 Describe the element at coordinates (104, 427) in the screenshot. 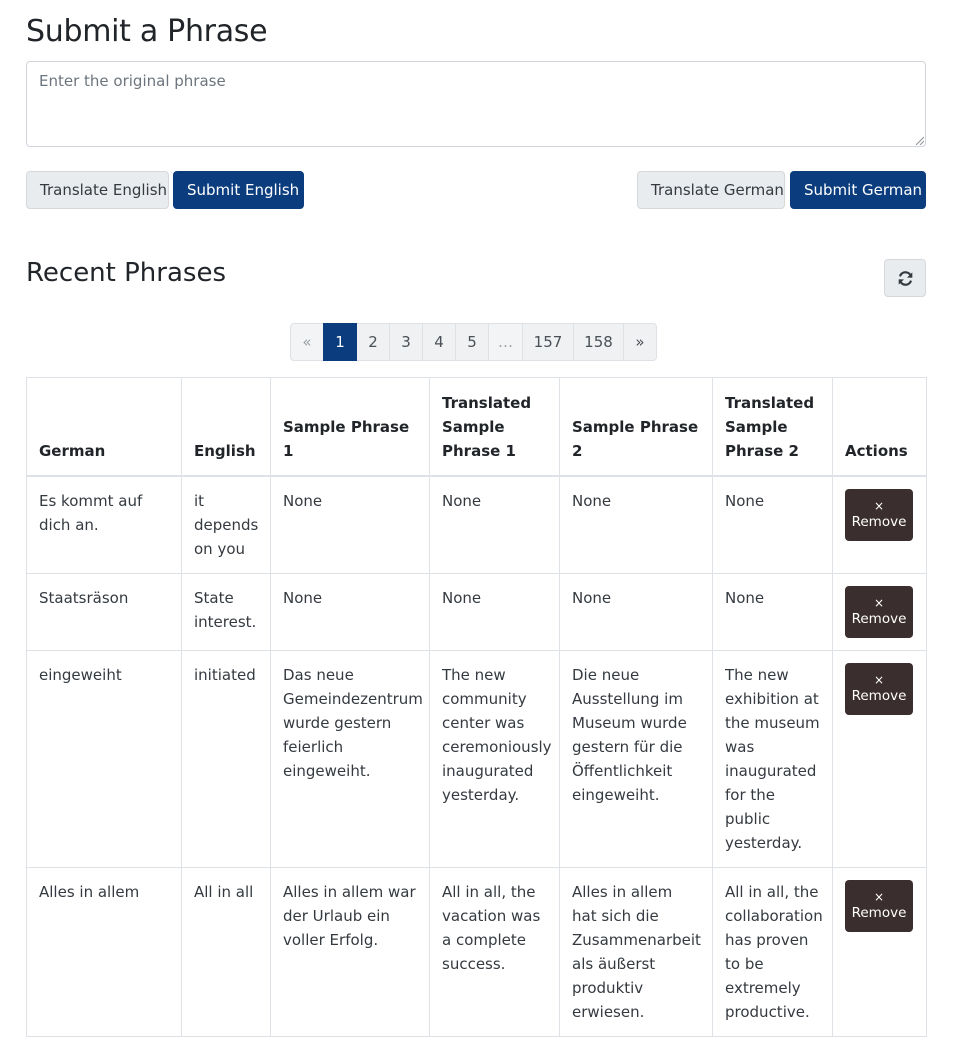

I see `col-header-german: German` at that location.